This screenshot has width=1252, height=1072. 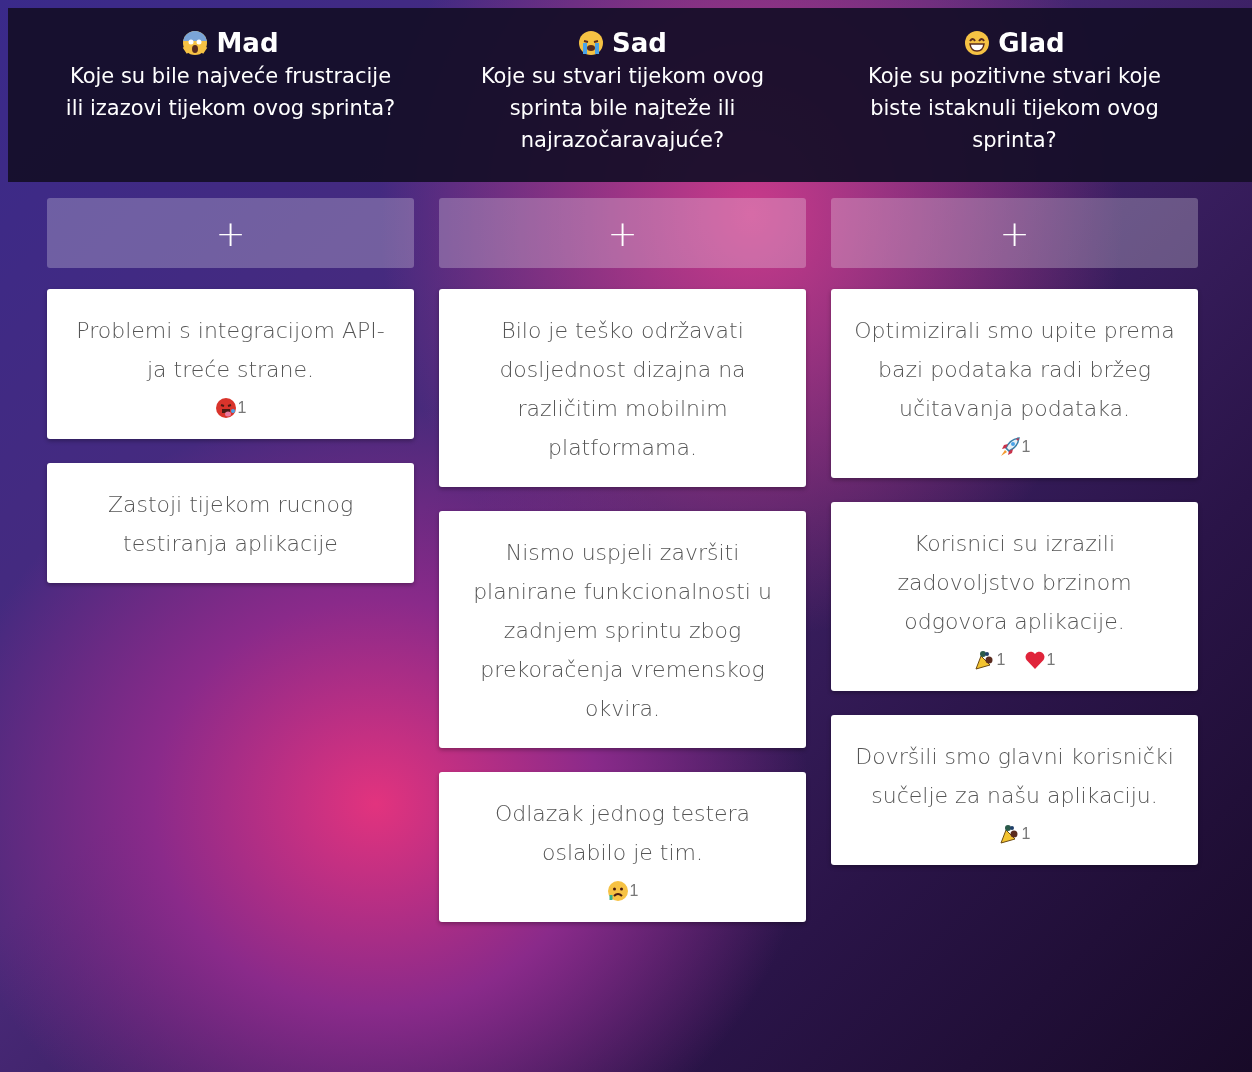 What do you see at coordinates (1014, 583) in the screenshot?
I see `card-text: Korisnici su izrazili zadovoljstvo brzinom odgovora aplikacije.` at bounding box center [1014, 583].